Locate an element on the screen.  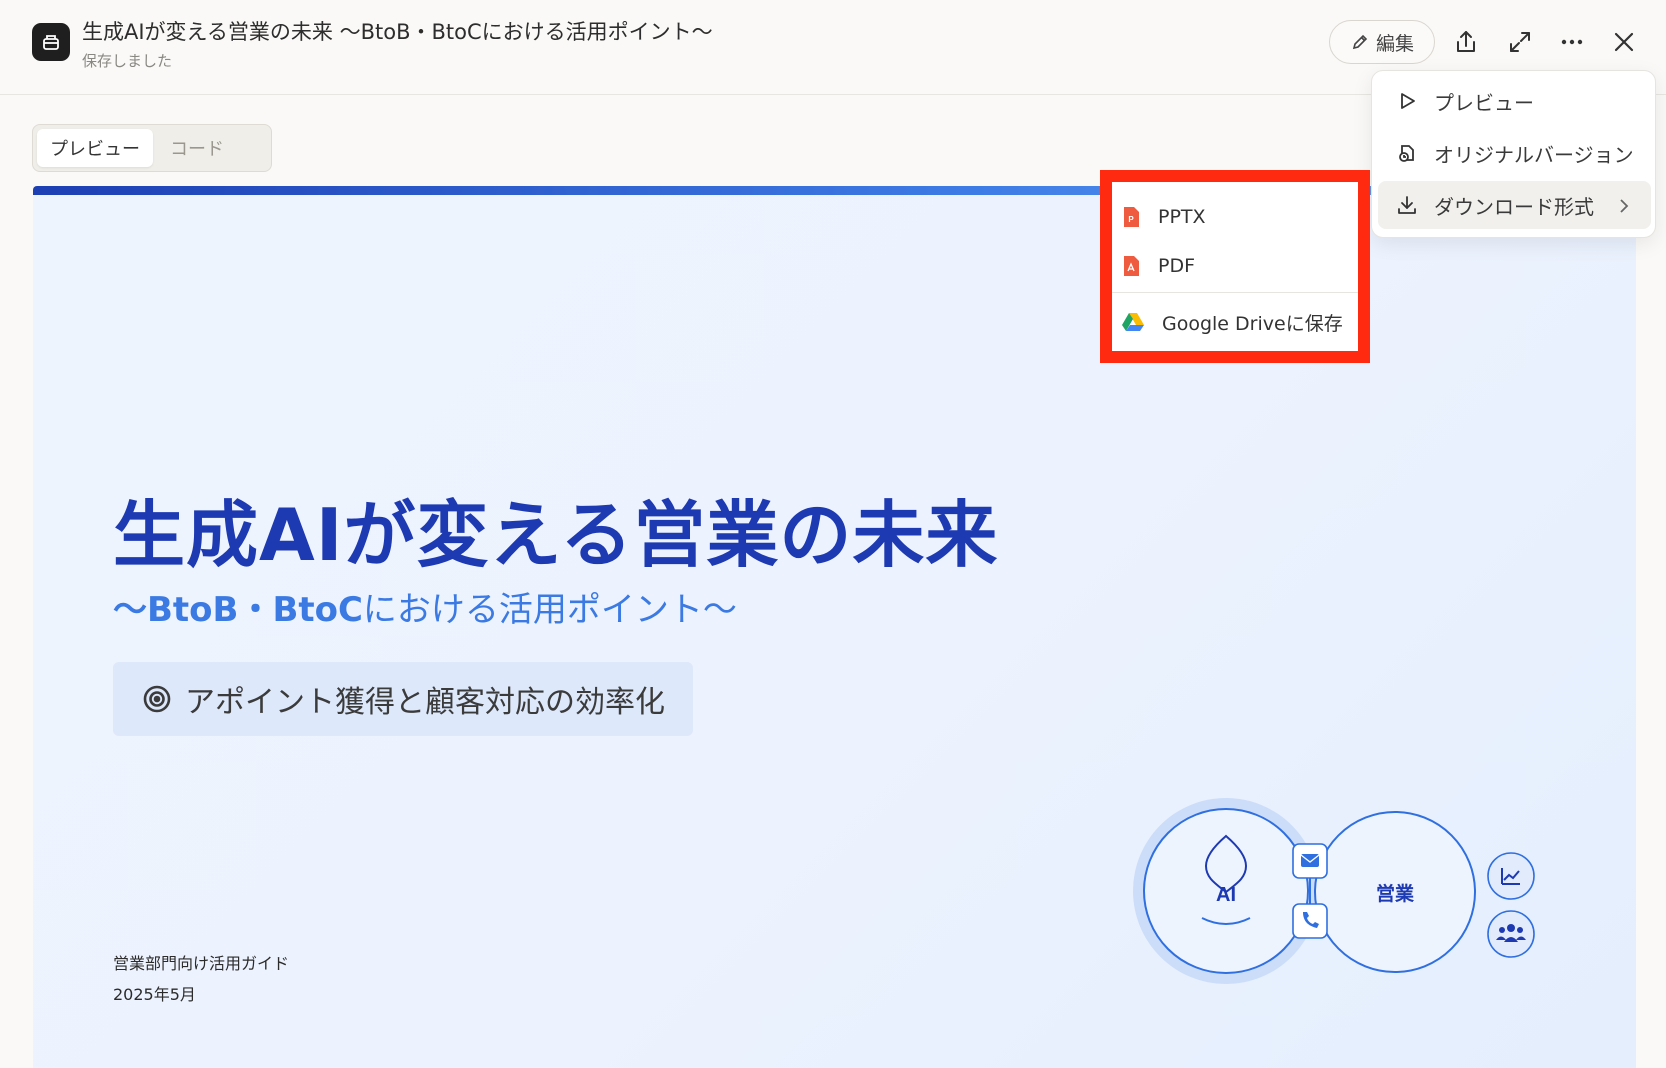
submenu-item-label: PPTX is located at coordinates (1182, 217).